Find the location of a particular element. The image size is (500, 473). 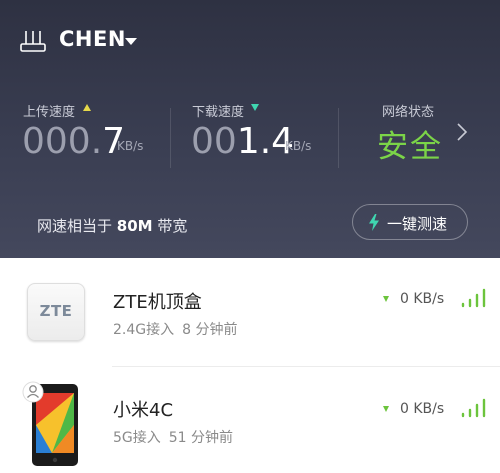

upload-speed-label: 上传速度 is located at coordinates (49, 112).